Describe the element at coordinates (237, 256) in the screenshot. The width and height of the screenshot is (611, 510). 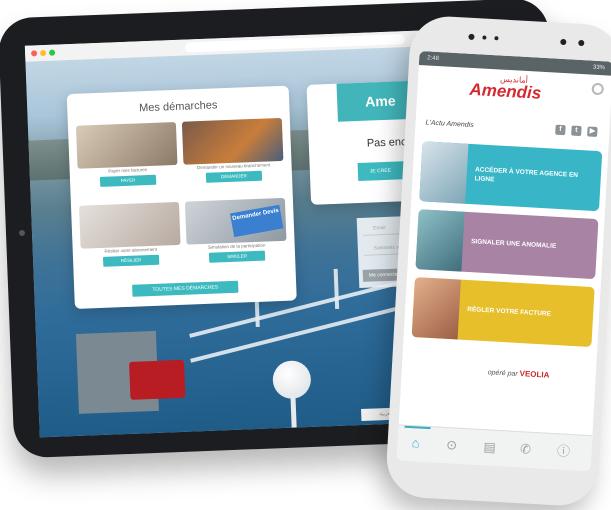
I see `simuler-button: SIMULER` at that location.